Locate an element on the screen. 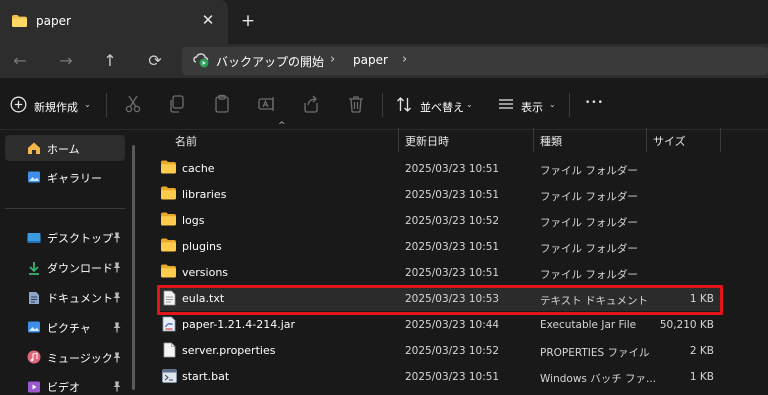  forward-icon: → is located at coordinates (66, 61).